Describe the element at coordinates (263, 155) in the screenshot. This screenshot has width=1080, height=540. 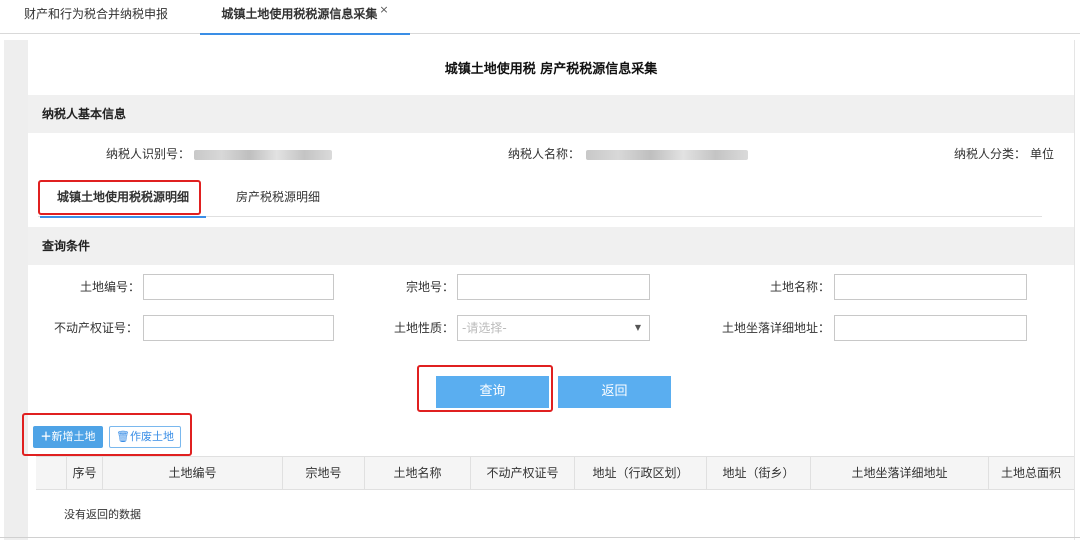
I see `taxpayer-id-value-redacted` at that location.